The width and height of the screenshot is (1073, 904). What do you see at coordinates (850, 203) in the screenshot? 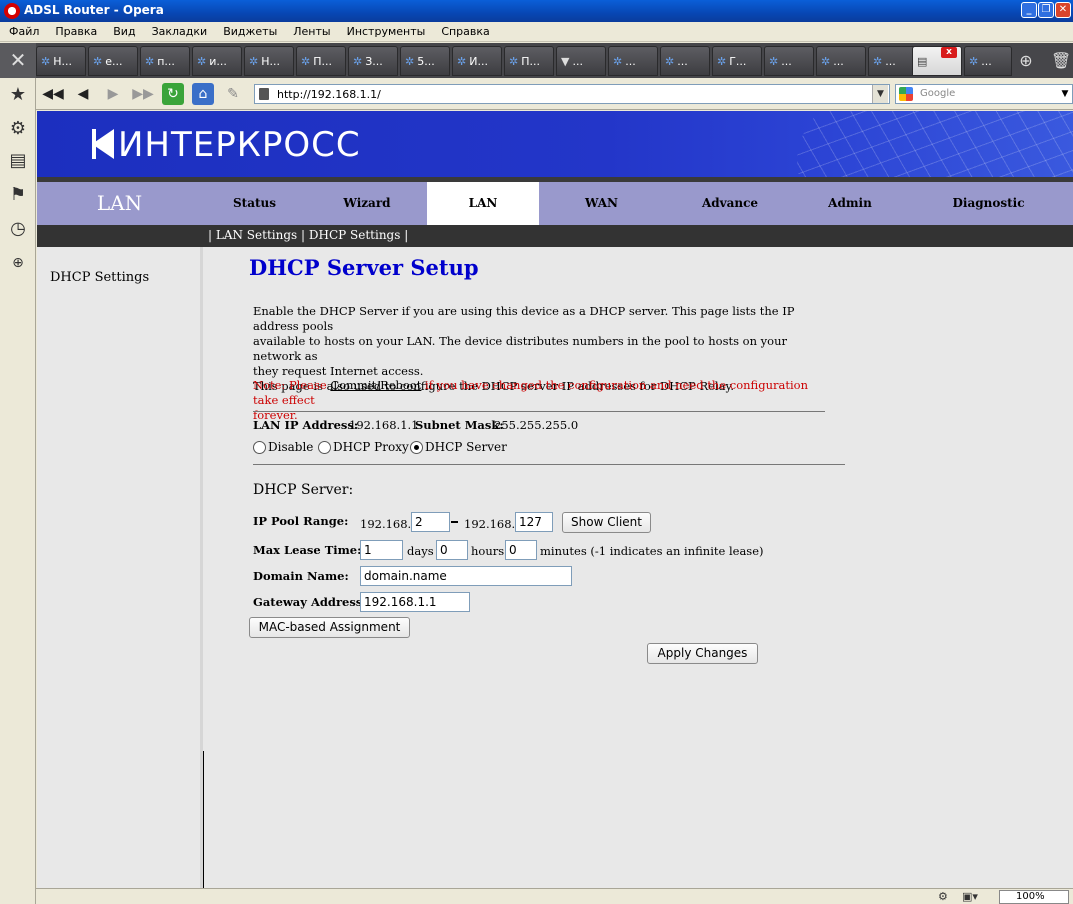
I see `nav-item-admin: Admin` at bounding box center [850, 203].